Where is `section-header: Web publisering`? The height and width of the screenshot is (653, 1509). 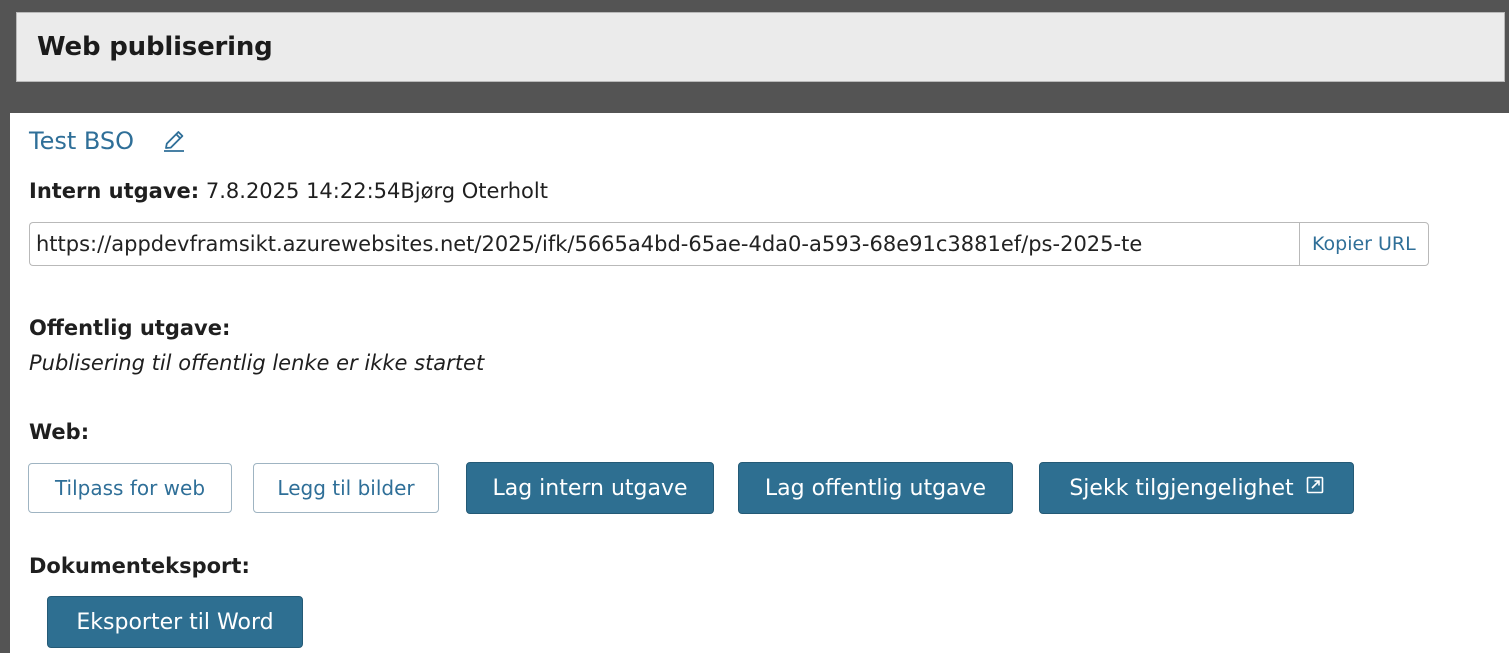
section-header: Web publisering is located at coordinates (760, 47).